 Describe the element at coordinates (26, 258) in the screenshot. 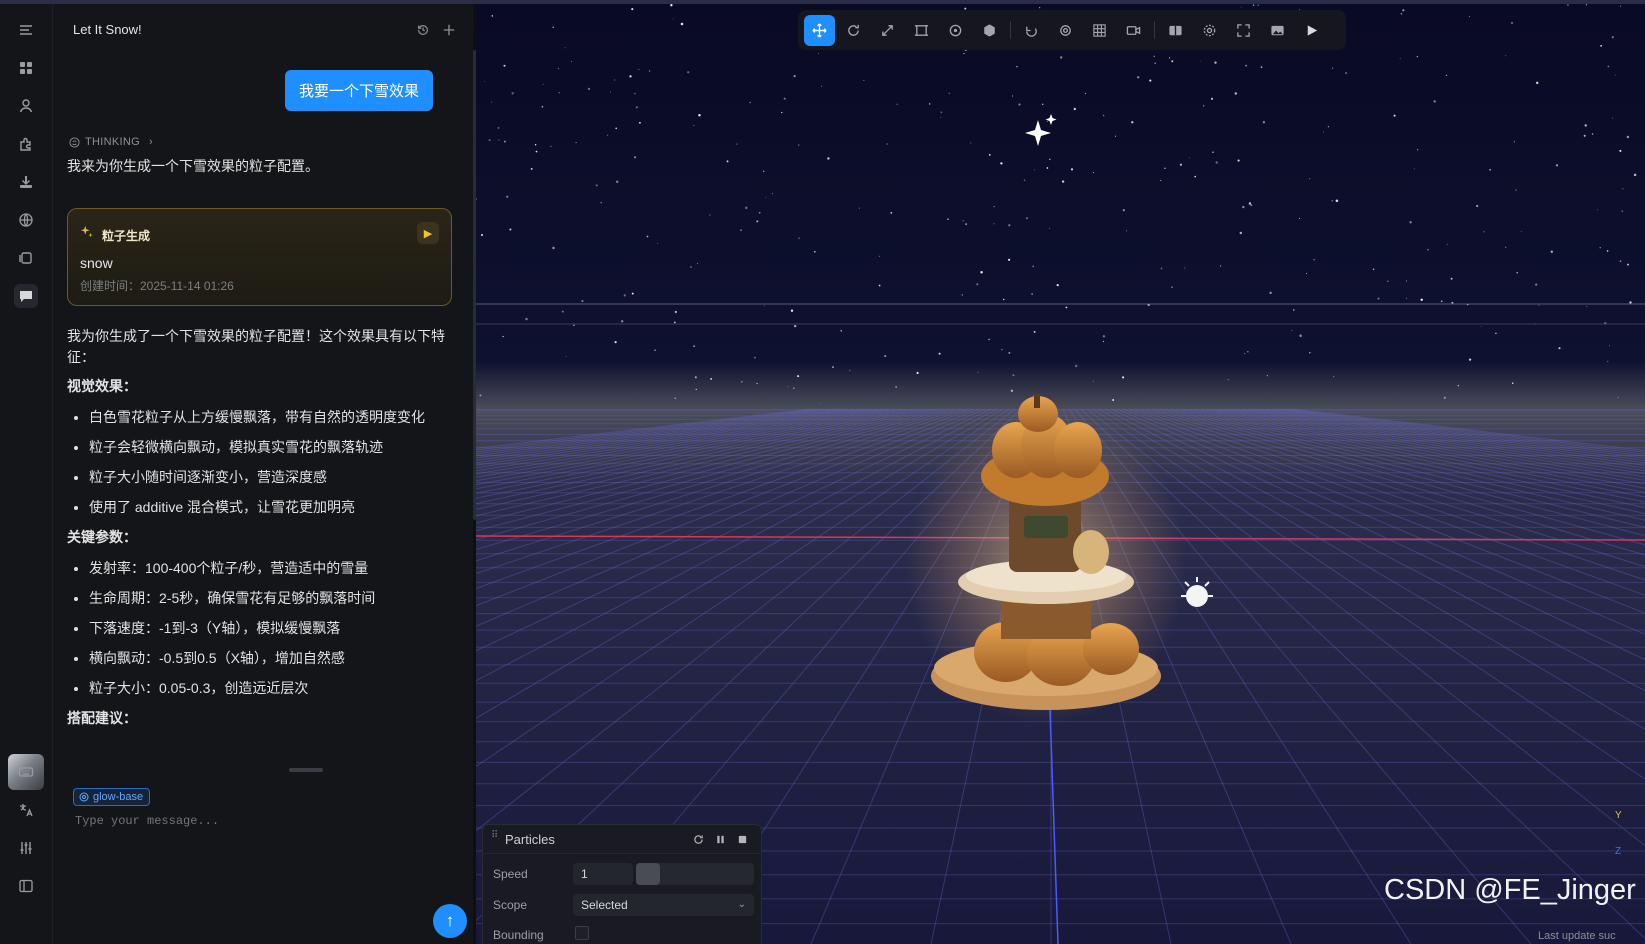

I see `layers-icon` at that location.